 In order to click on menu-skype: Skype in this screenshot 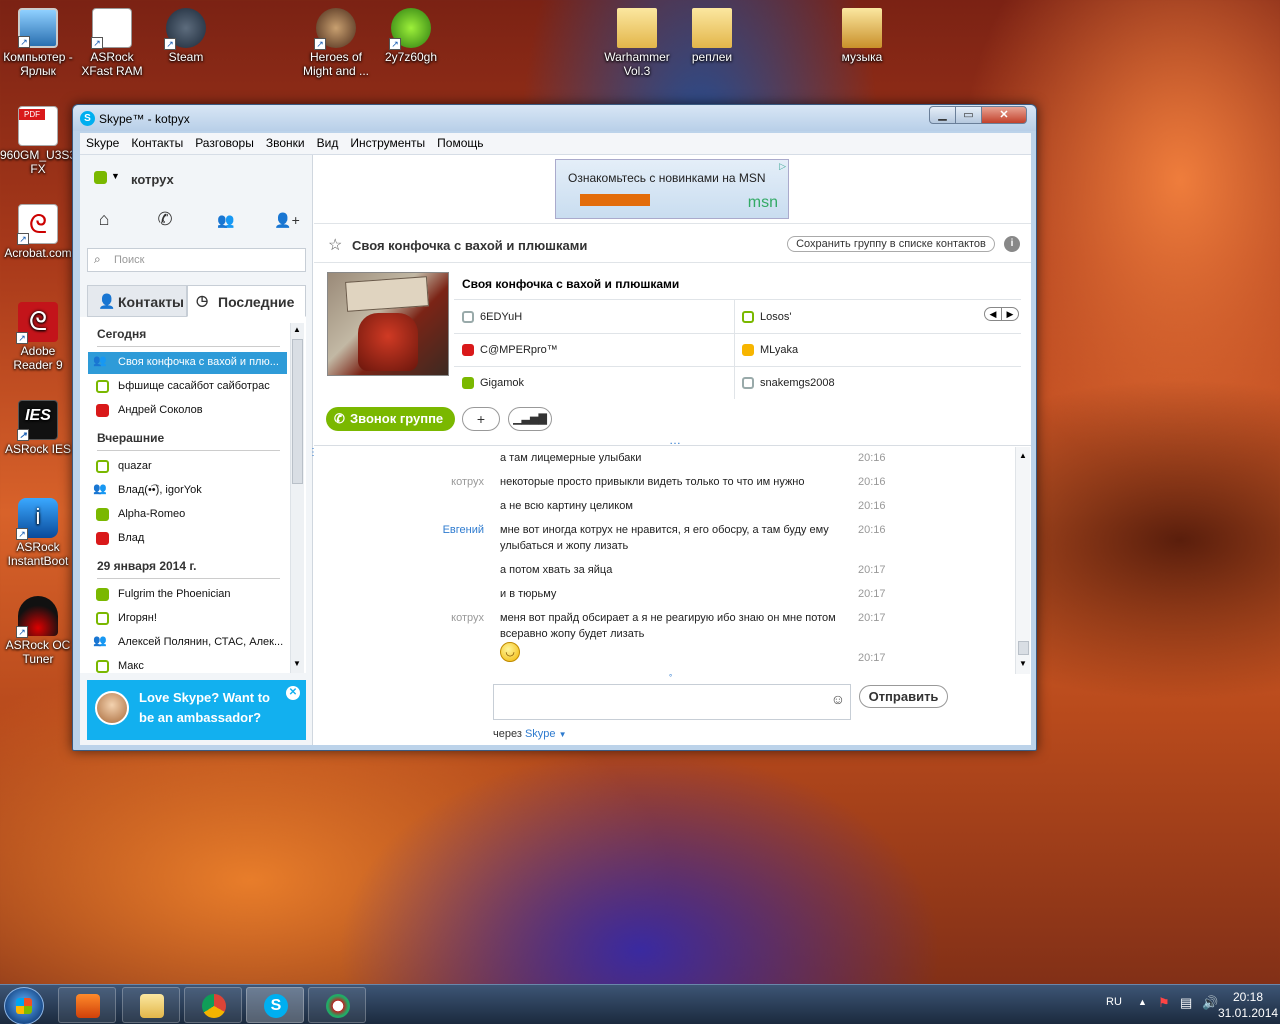, I will do `click(102, 143)`.